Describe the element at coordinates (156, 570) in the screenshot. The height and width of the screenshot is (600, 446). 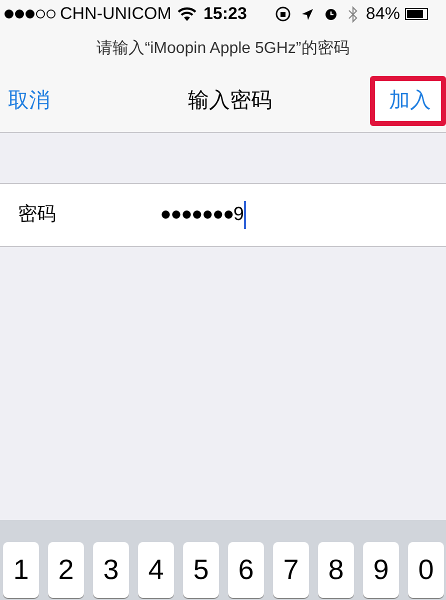
I see `keyboard-key: 4` at that location.